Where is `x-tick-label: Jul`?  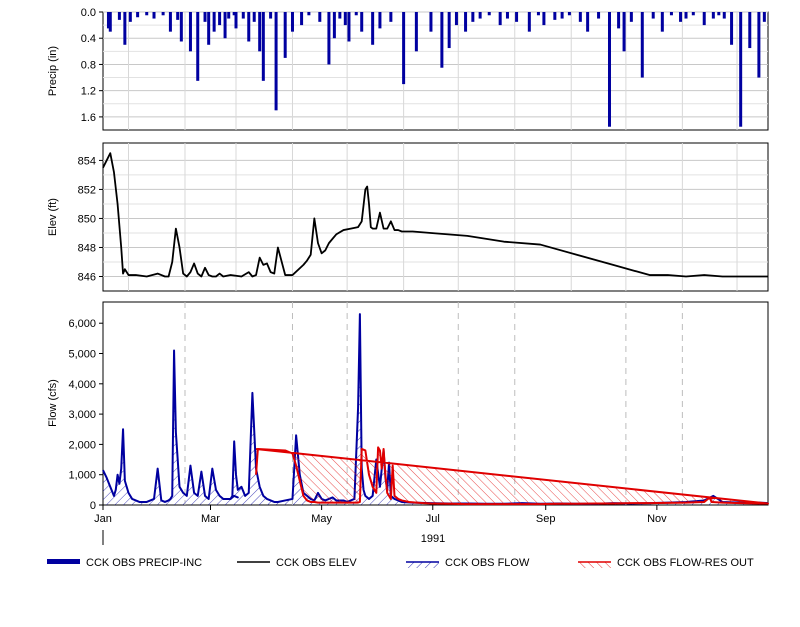 x-tick-label: Jul is located at coordinates (433, 519).